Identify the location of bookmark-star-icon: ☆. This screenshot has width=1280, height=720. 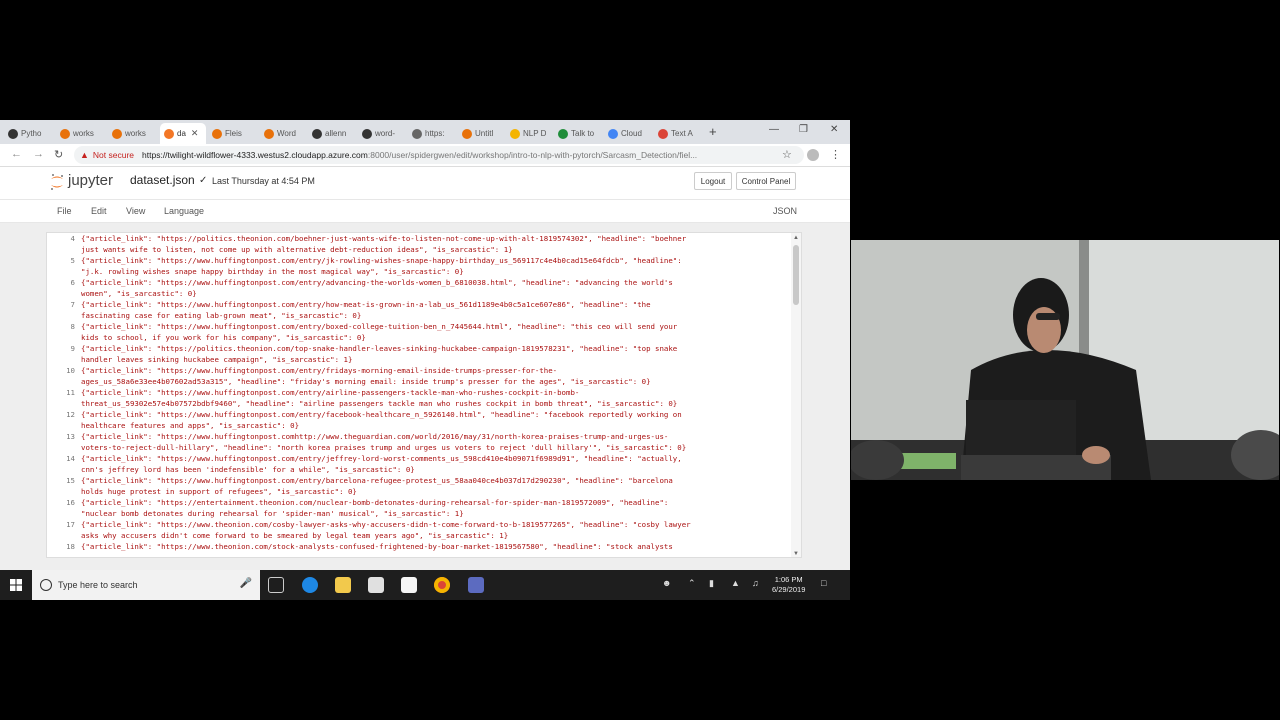
(787, 154).